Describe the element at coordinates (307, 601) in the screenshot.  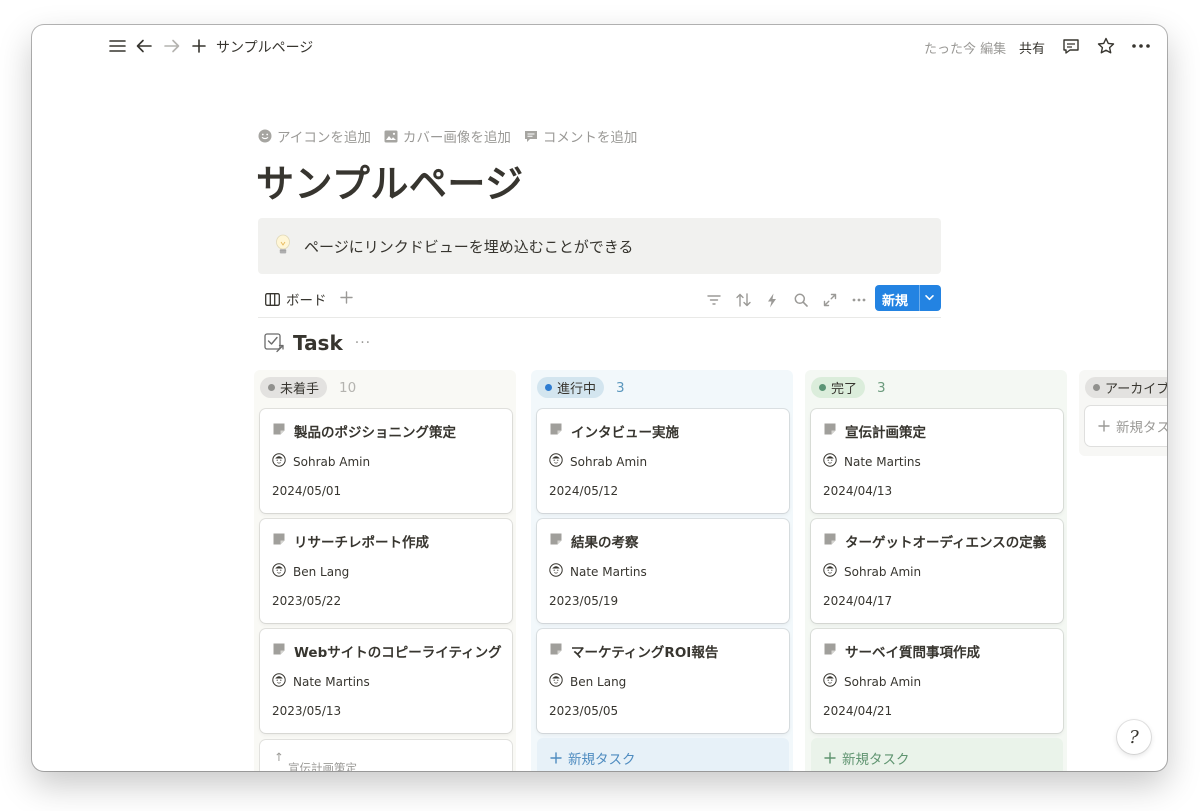
I see `card-date: 2023/05/22` at that location.